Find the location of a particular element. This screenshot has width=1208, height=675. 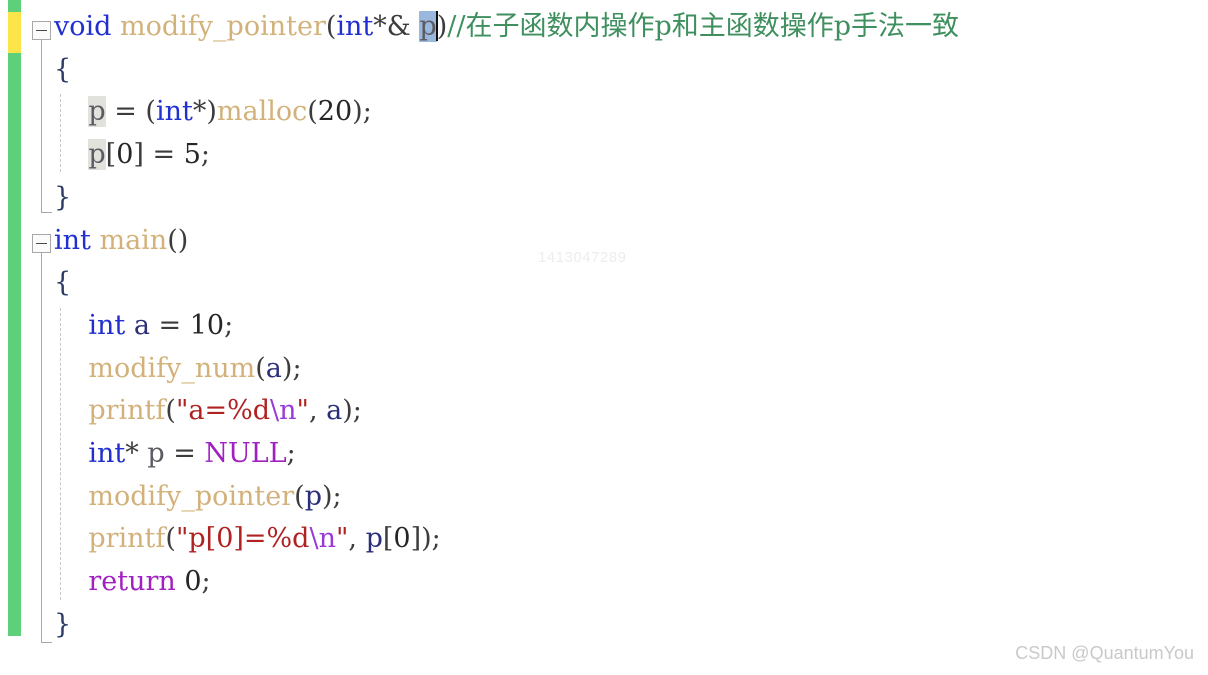

watermark-attribution: CSDN @QuantumYou is located at coordinates (1104, 653).